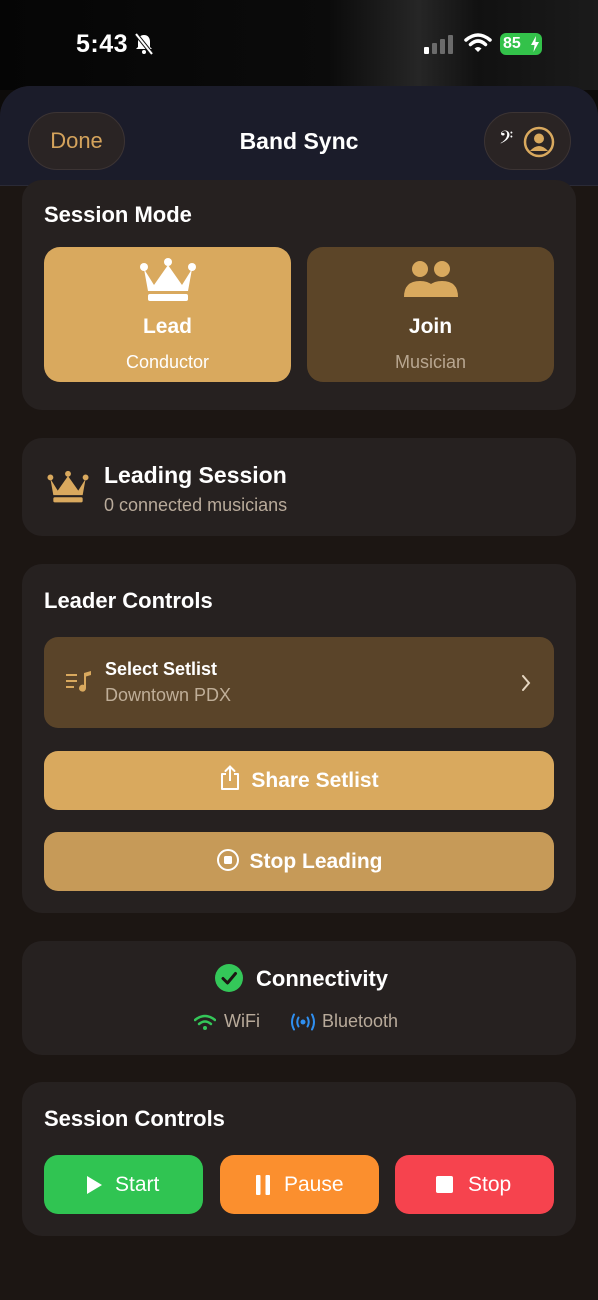  What do you see at coordinates (205, 1022) in the screenshot?
I see `wifi-icon` at bounding box center [205, 1022].